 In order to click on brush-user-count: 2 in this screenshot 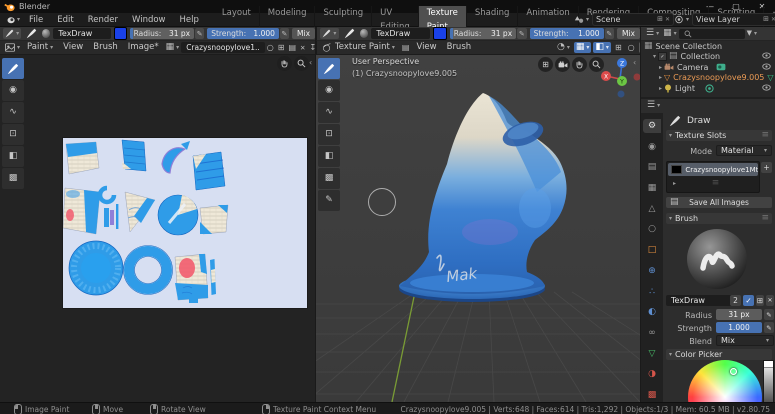, I will do `click(735, 300)`.